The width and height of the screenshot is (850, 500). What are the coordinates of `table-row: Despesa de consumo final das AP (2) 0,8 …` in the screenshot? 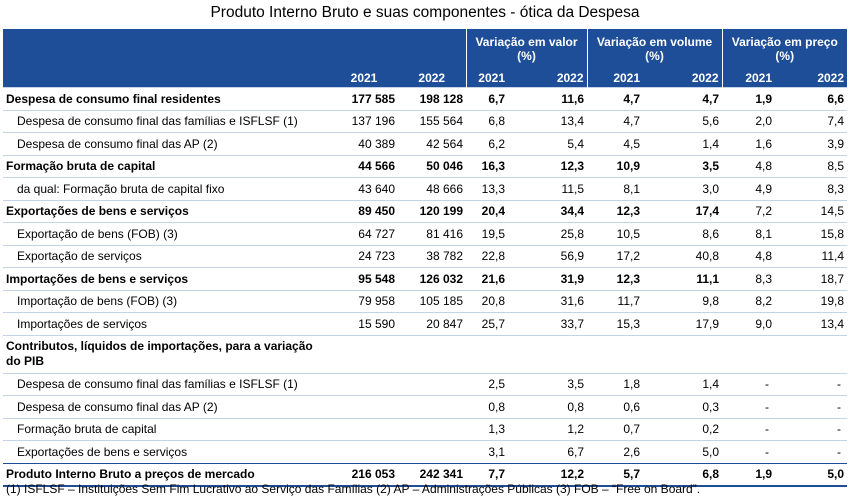 It's located at (425, 406).